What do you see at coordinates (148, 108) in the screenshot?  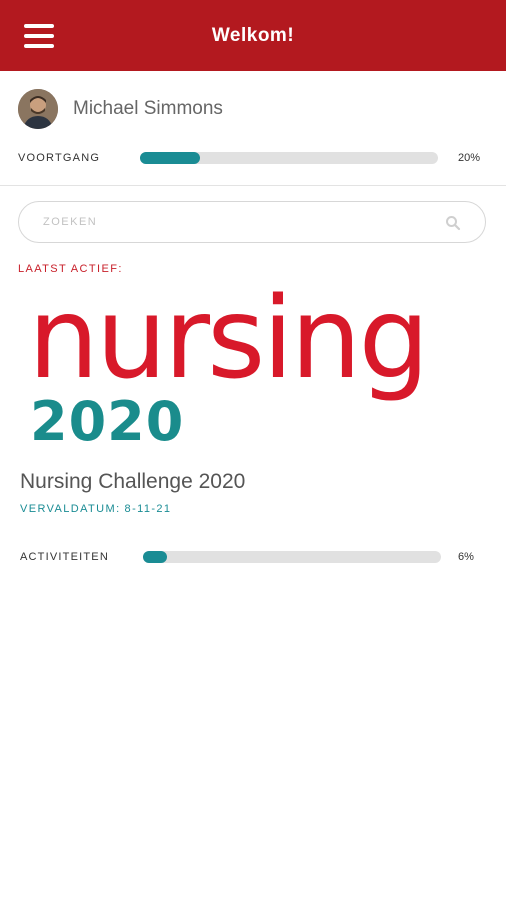 I see `user-name: Michael Simmons` at bounding box center [148, 108].